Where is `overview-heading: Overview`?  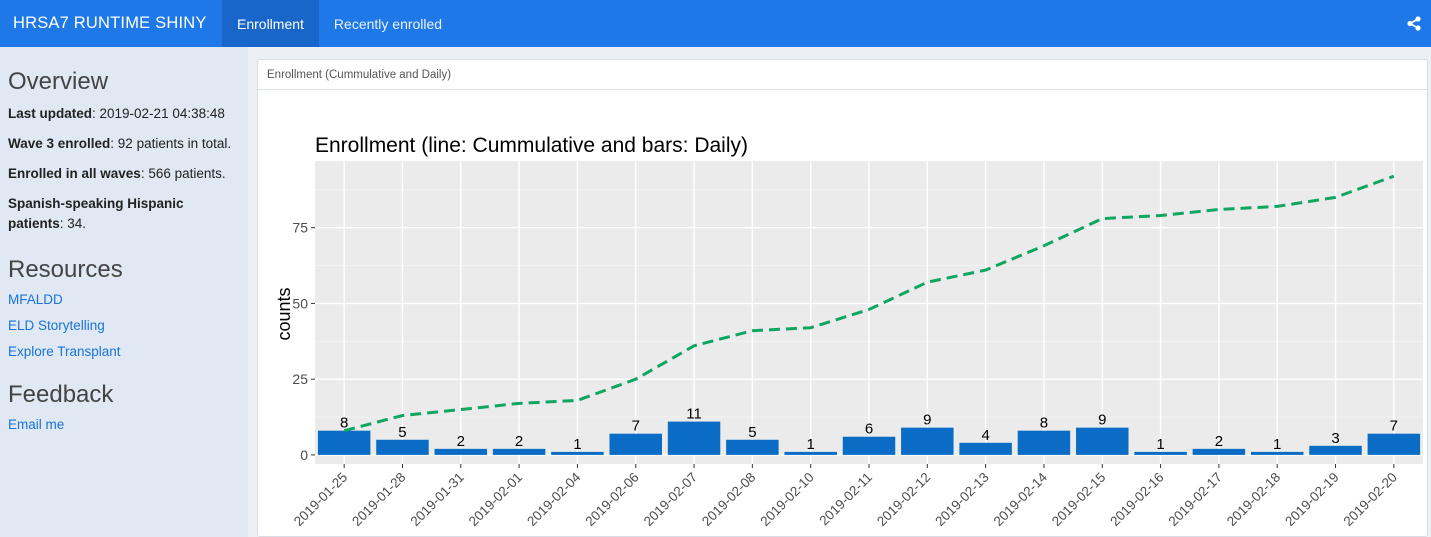
overview-heading: Overview is located at coordinates (58, 81).